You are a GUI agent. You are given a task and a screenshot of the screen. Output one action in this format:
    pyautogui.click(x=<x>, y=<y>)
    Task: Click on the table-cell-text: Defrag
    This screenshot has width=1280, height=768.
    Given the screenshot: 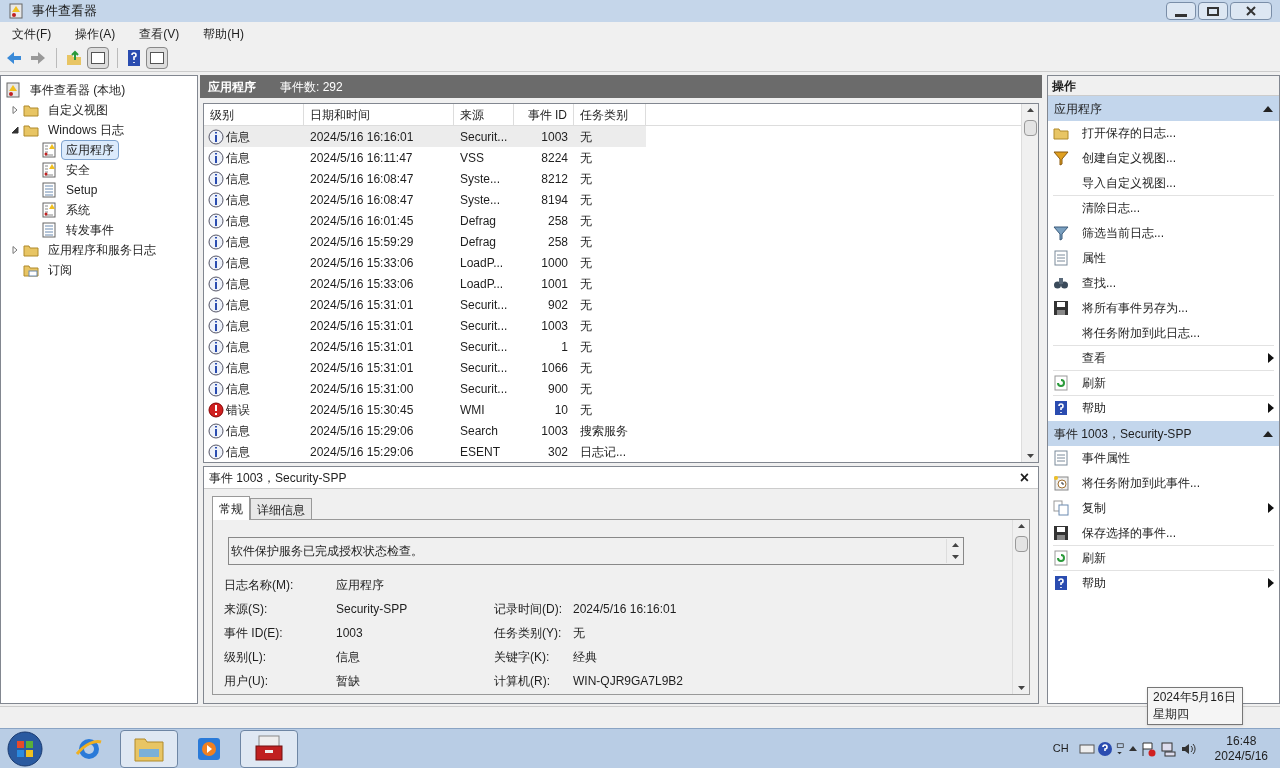 What is the action you would take?
    pyautogui.click(x=478, y=221)
    